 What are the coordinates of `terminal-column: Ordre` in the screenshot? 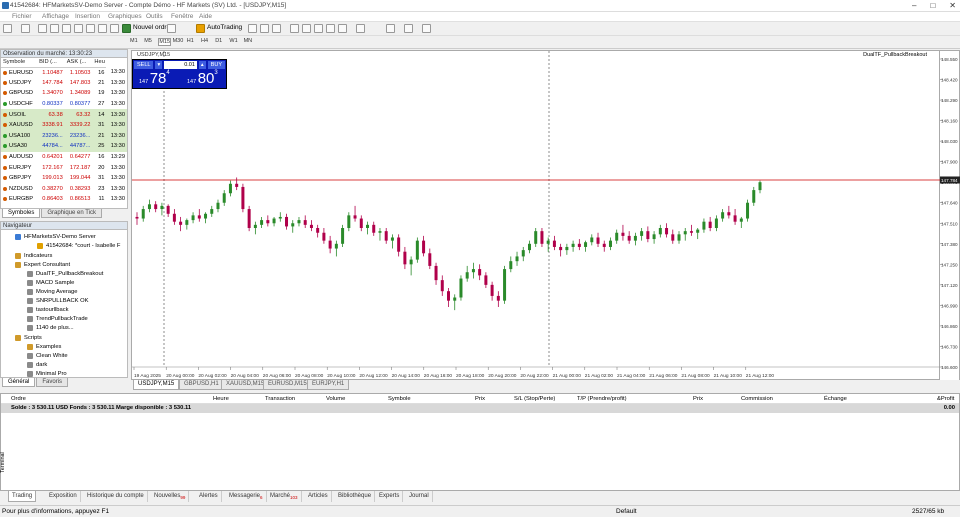 It's located at (18, 399).